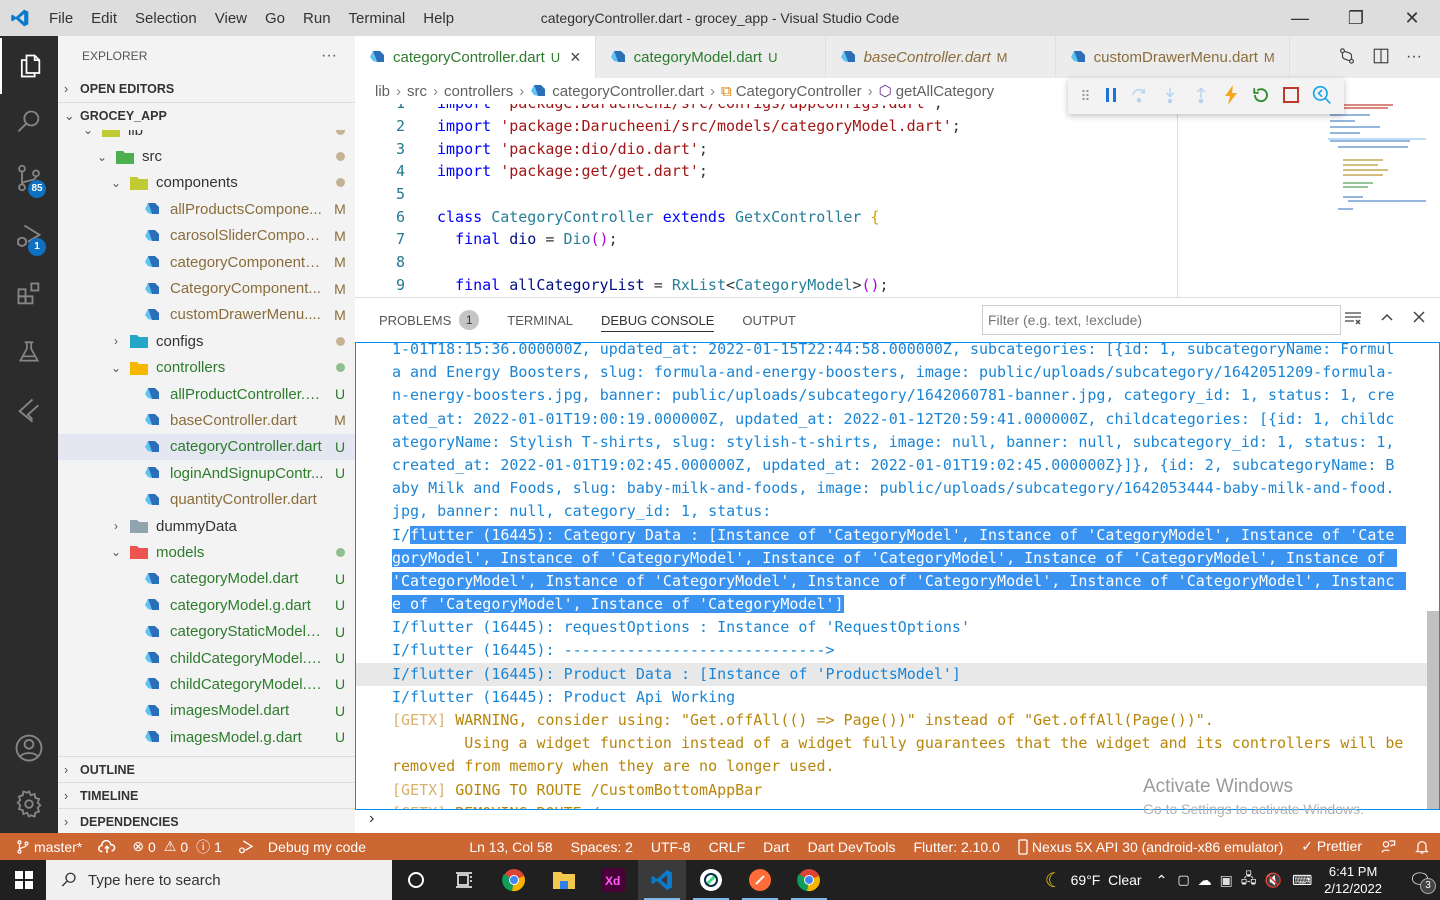 The width and height of the screenshot is (1440, 900). What do you see at coordinates (206, 156) in the screenshot?
I see `tree-folder: ⌄ src` at bounding box center [206, 156].